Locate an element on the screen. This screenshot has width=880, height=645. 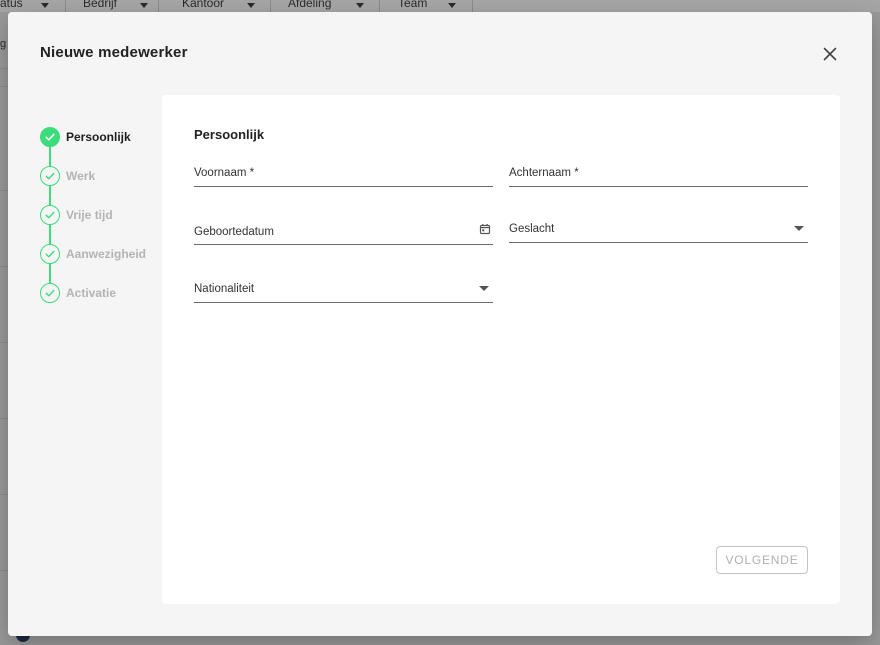
gender-select: Geslacht is located at coordinates (658, 228).